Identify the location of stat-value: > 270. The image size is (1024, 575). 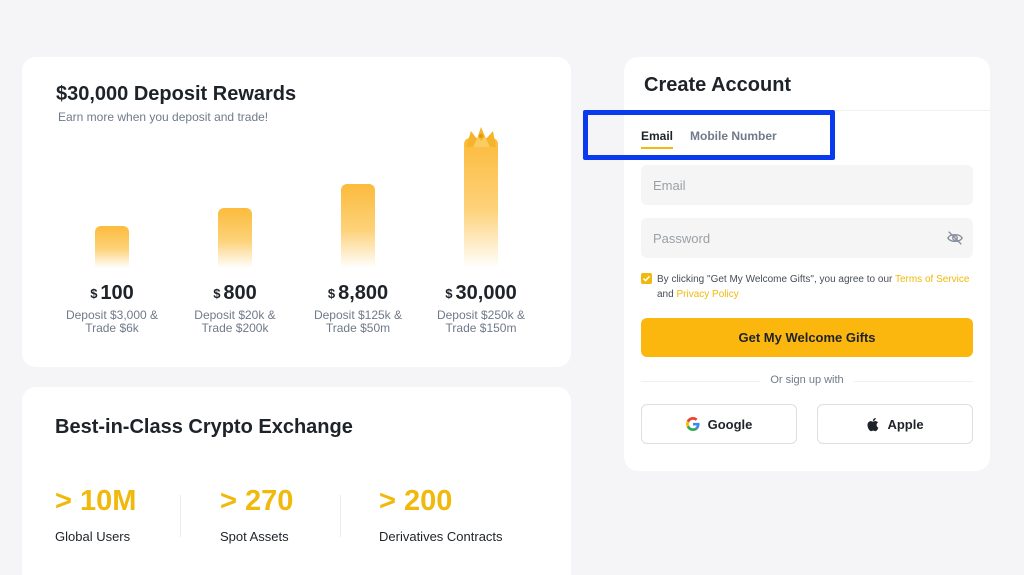
(257, 501).